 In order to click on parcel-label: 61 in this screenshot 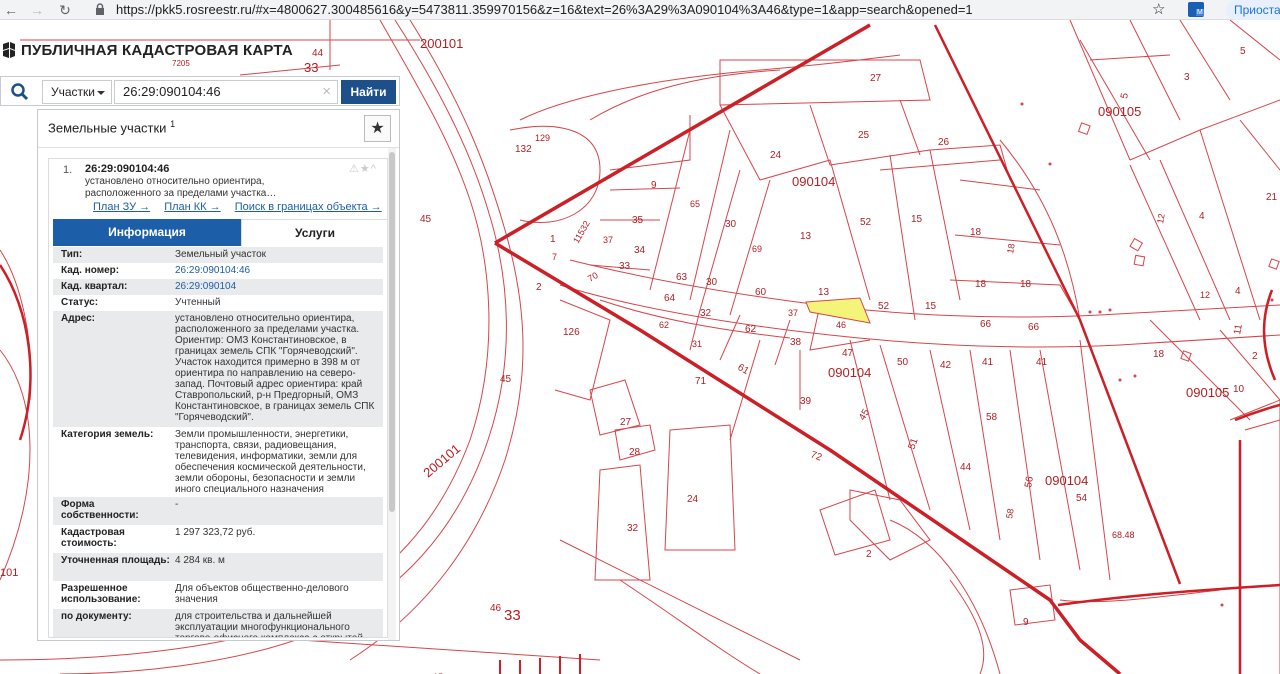, I will do `click(744, 369)`.